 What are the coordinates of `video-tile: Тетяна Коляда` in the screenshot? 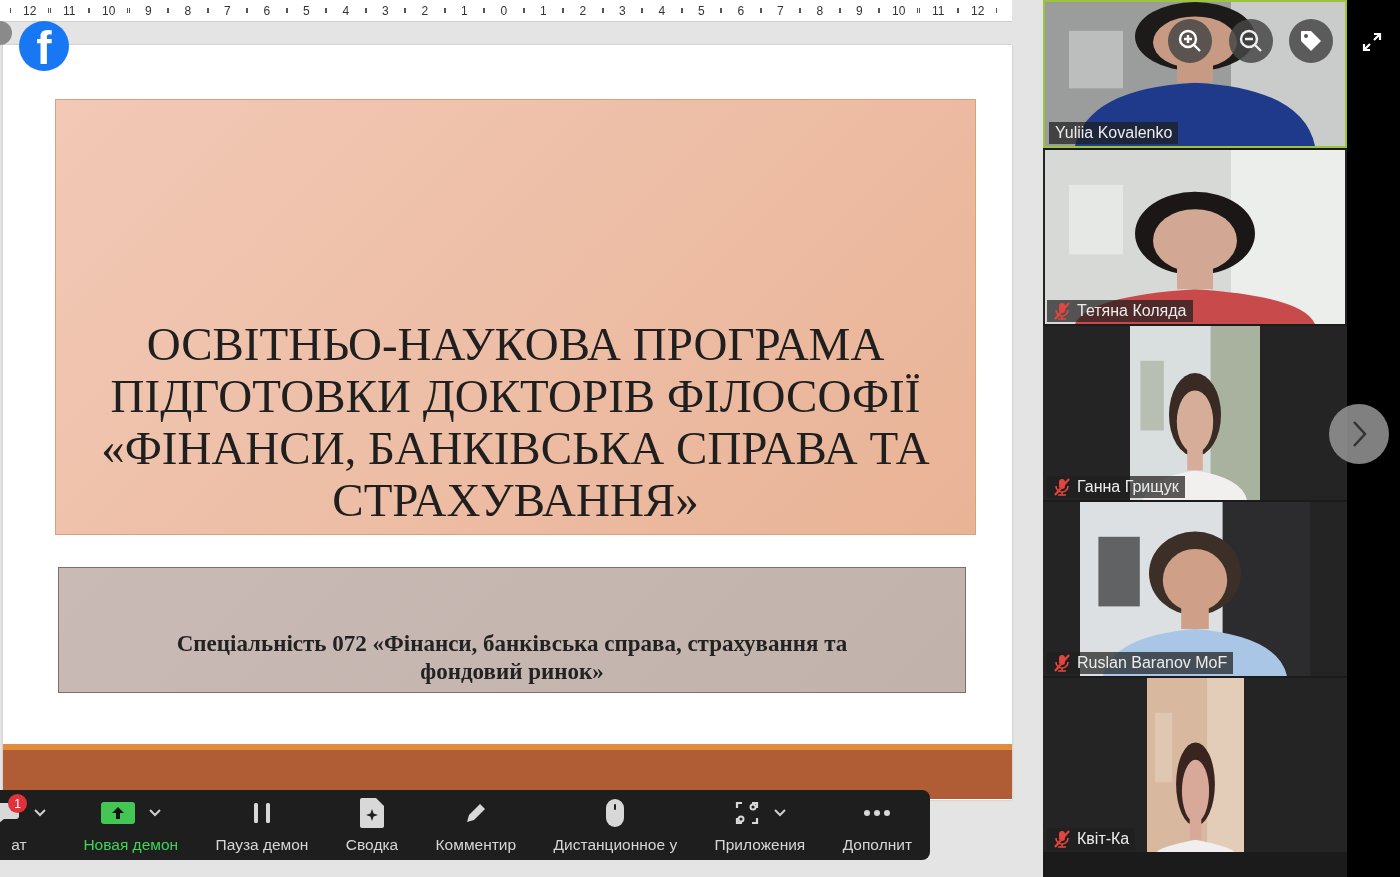 It's located at (1195, 237).